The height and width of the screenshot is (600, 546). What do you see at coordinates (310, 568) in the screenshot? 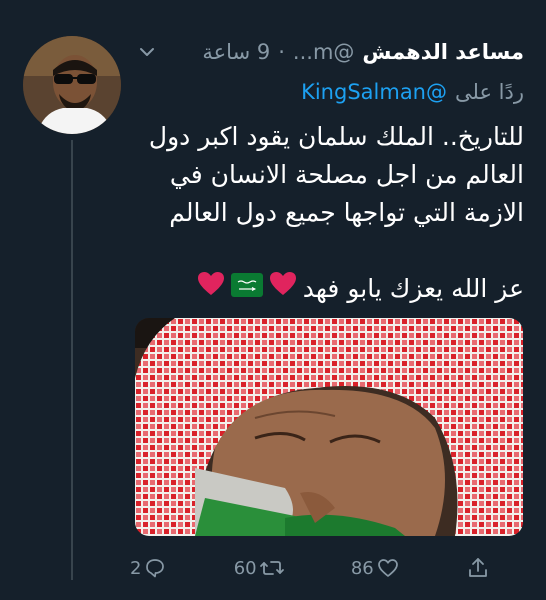
I see `tweet-actions: 2 60 86` at bounding box center [310, 568].